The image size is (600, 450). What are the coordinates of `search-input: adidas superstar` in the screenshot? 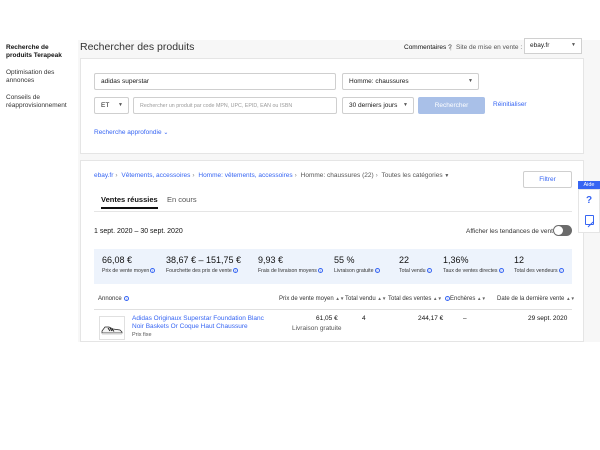 It's located at (215, 81).